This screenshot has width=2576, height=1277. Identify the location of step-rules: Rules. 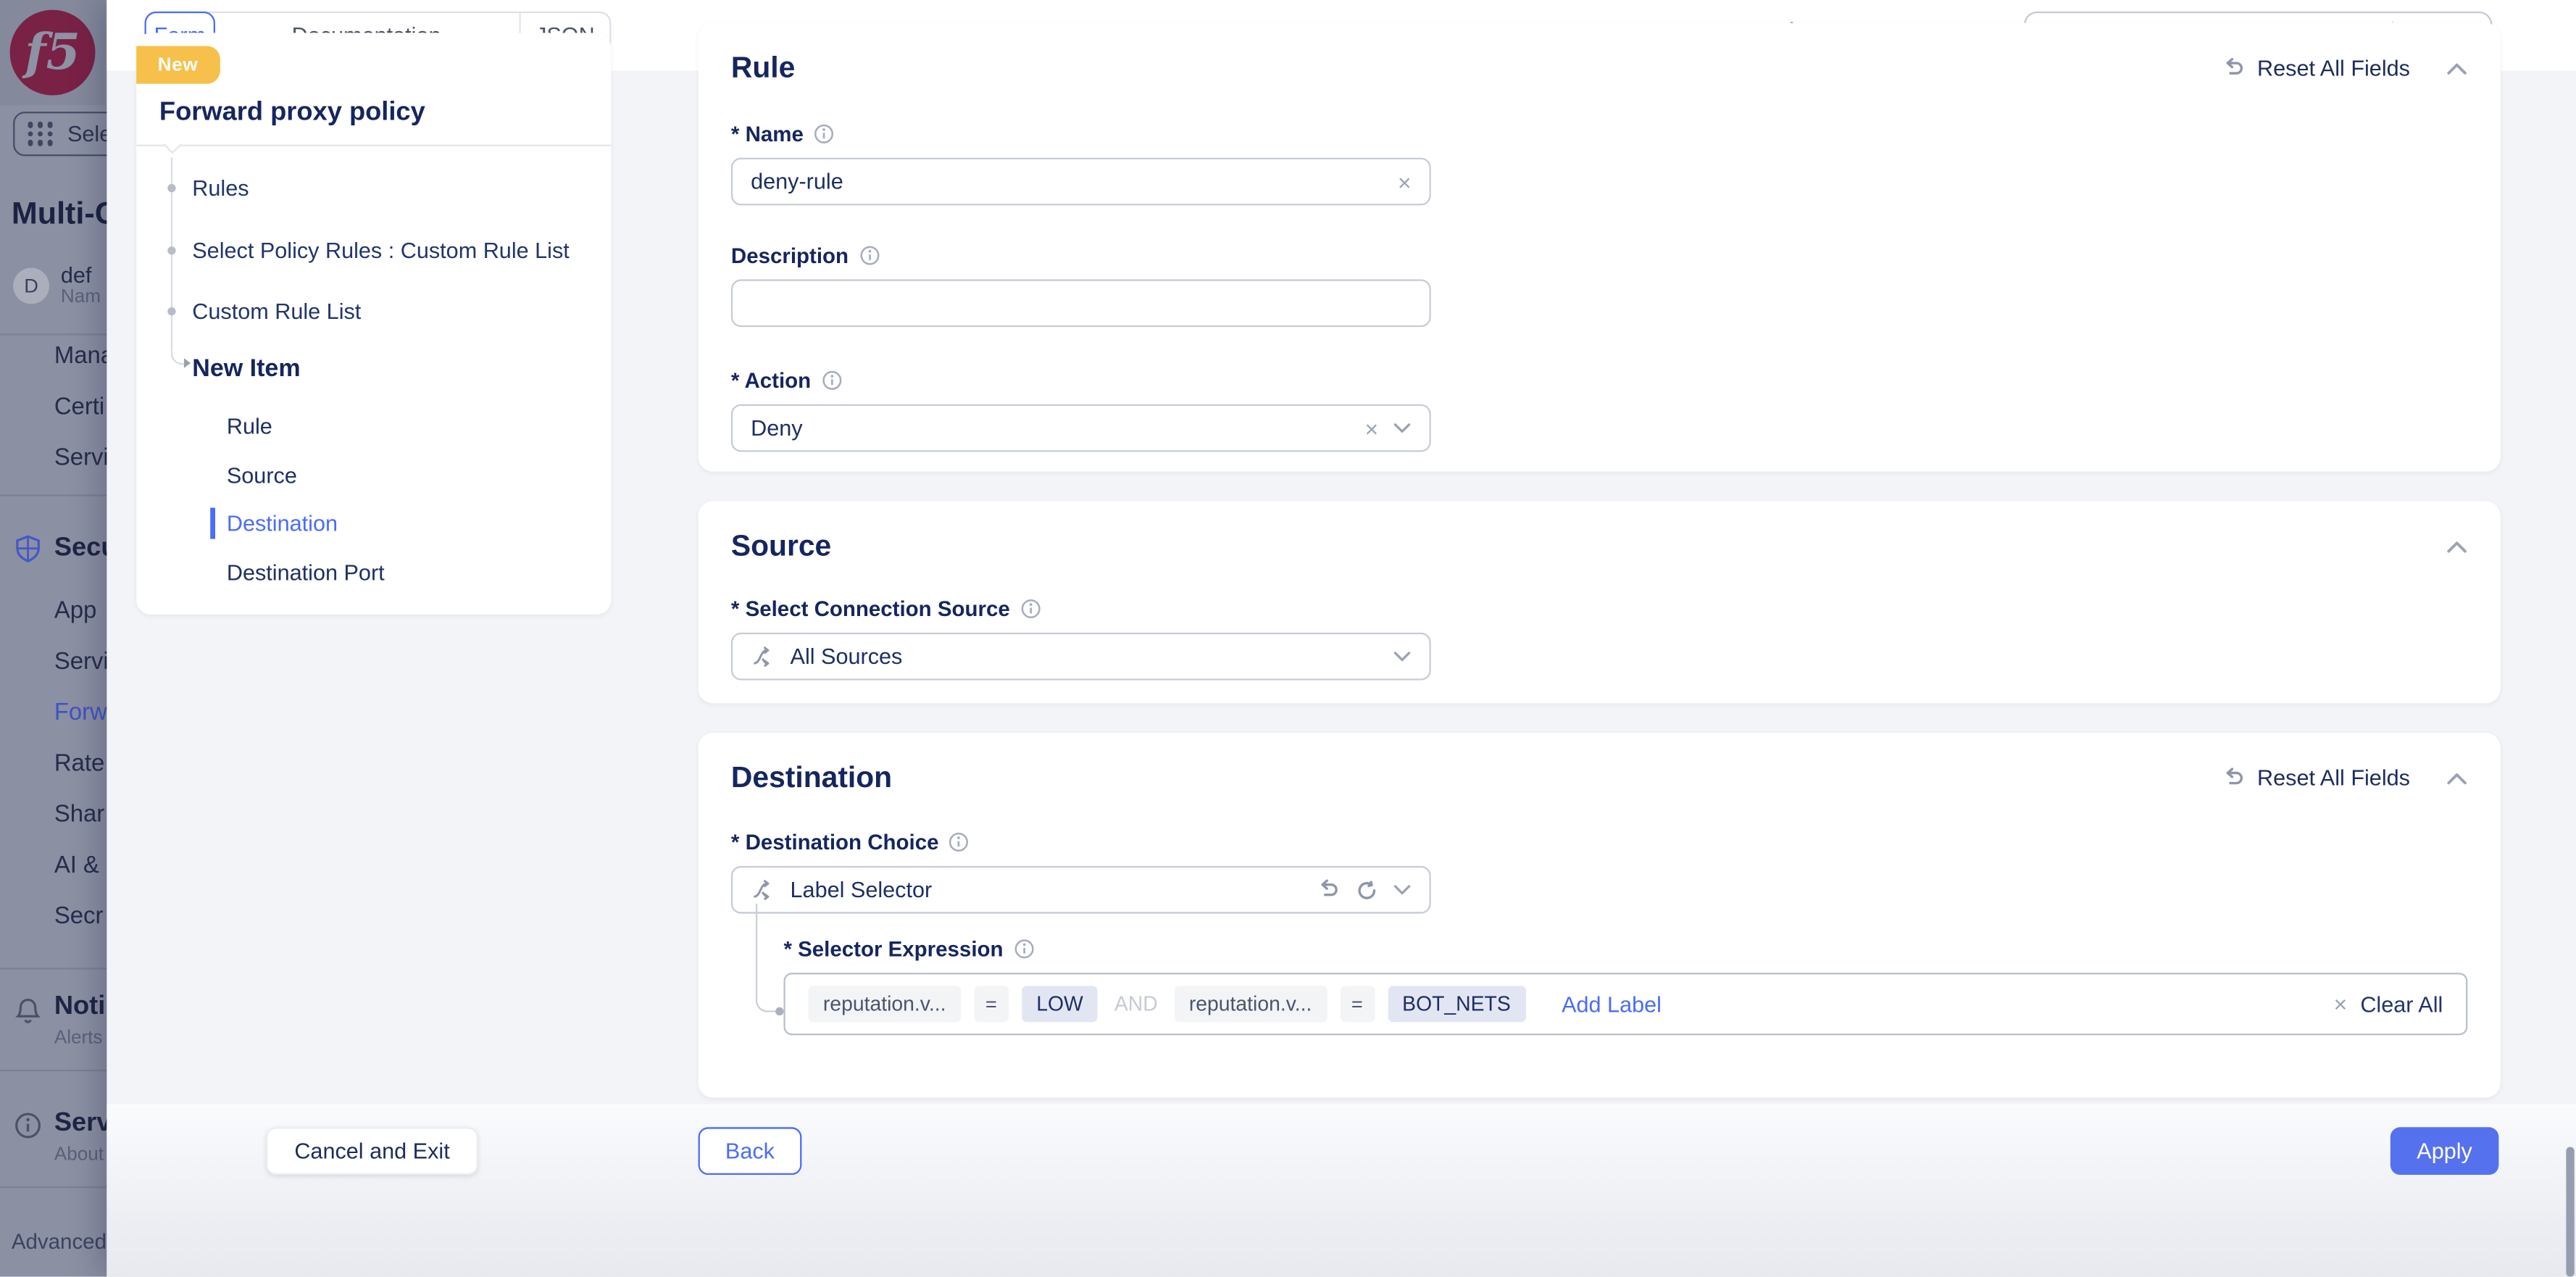
(220, 189).